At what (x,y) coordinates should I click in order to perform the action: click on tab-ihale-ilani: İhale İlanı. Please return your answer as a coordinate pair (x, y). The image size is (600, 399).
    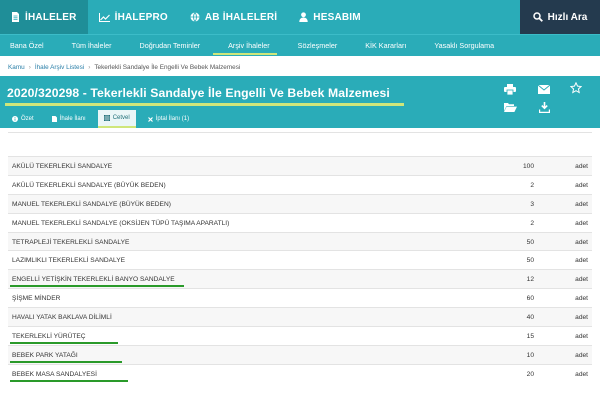
    Looking at the image, I should click on (69, 119).